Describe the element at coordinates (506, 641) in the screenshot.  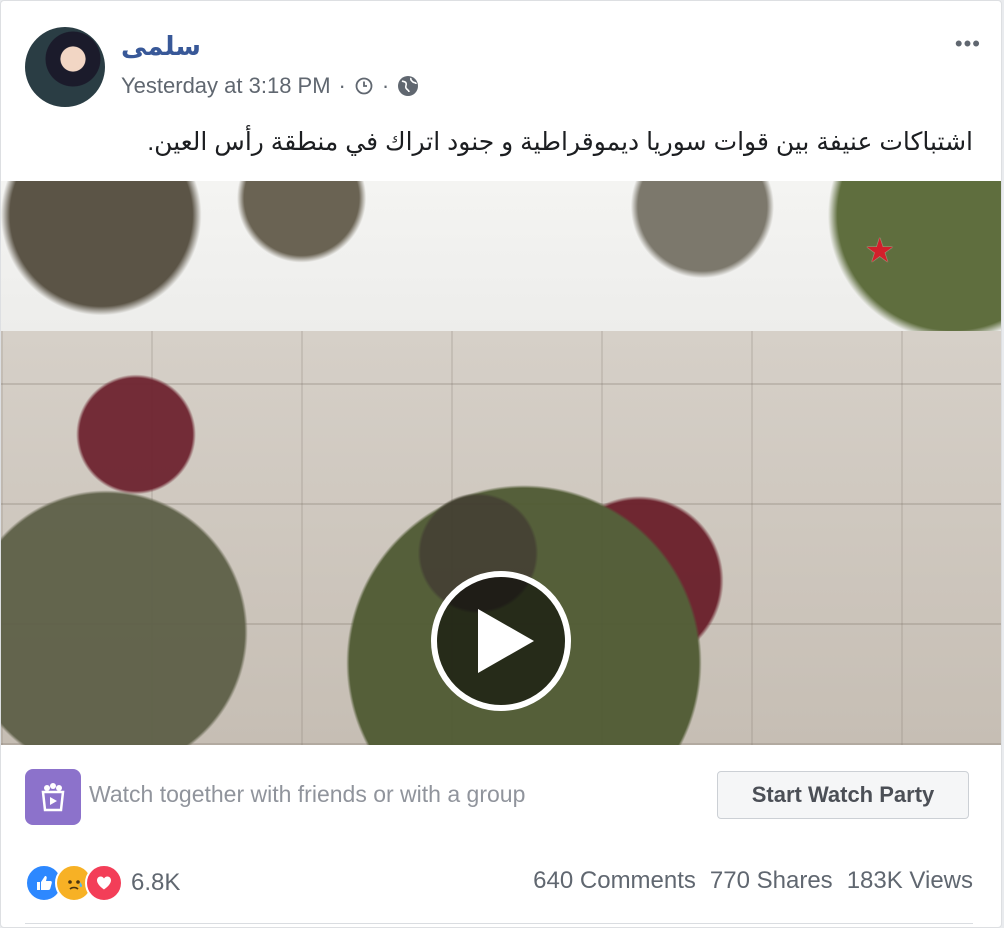
I see `play-icon` at that location.